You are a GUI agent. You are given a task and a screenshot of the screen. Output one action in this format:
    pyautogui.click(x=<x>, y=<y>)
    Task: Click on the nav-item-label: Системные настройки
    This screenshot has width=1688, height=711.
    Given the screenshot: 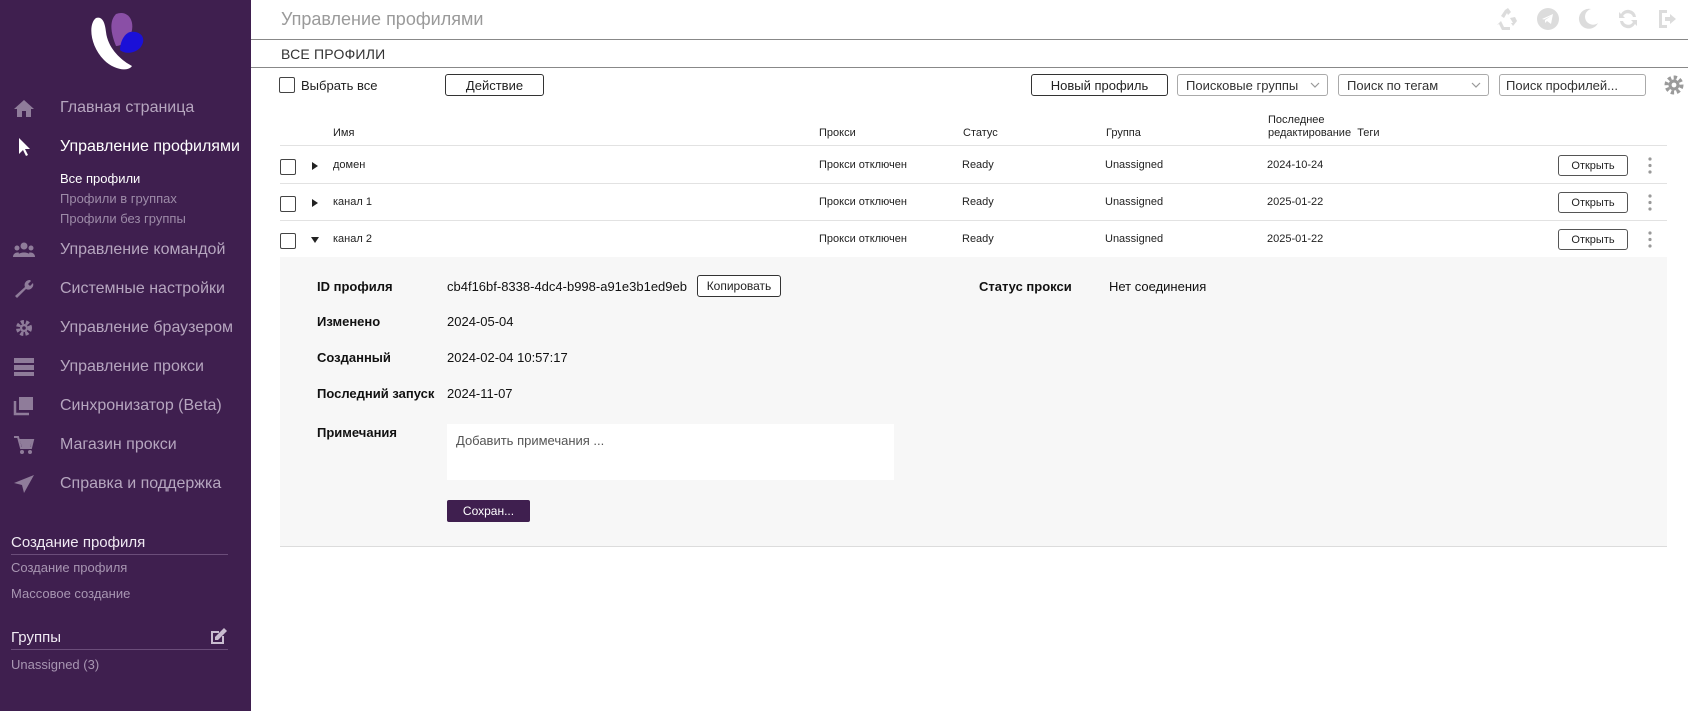 What is the action you would take?
    pyautogui.click(x=142, y=288)
    